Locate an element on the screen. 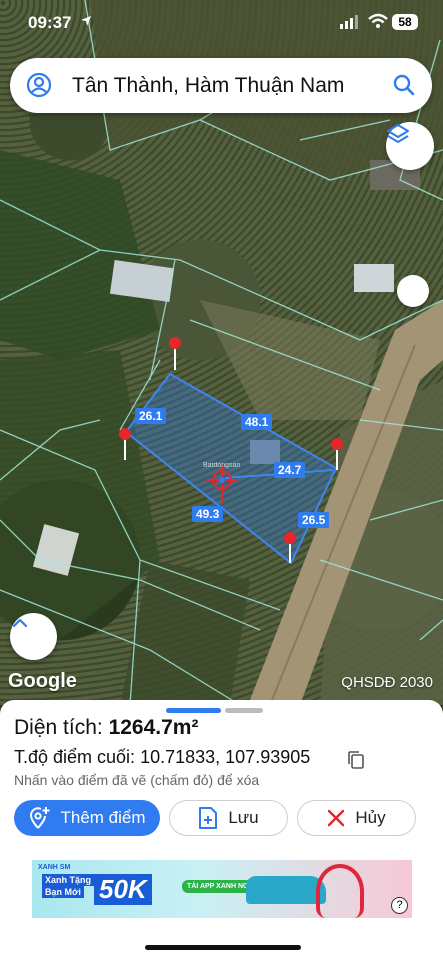 The image size is (443, 960). home-indicator is located at coordinates (223, 947).